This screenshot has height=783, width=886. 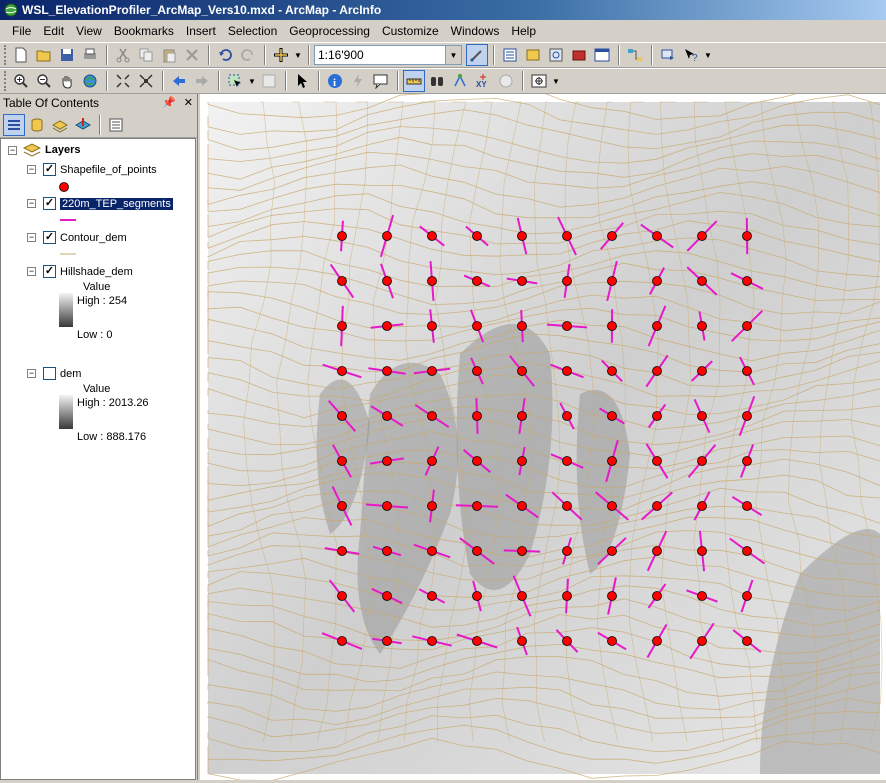 What do you see at coordinates (533, 55) in the screenshot?
I see `catalog-icon` at bounding box center [533, 55].